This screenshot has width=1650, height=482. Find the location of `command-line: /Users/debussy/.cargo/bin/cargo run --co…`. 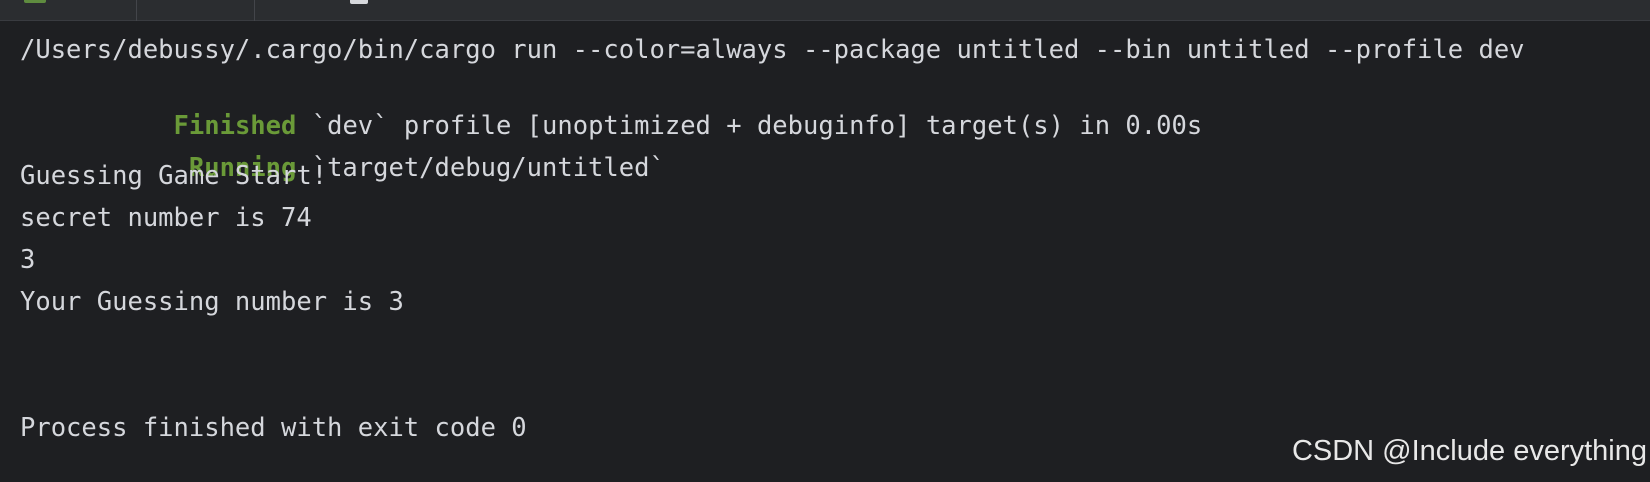

command-line: /Users/debussy/.cargo/bin/cargo run --co… is located at coordinates (772, 50).